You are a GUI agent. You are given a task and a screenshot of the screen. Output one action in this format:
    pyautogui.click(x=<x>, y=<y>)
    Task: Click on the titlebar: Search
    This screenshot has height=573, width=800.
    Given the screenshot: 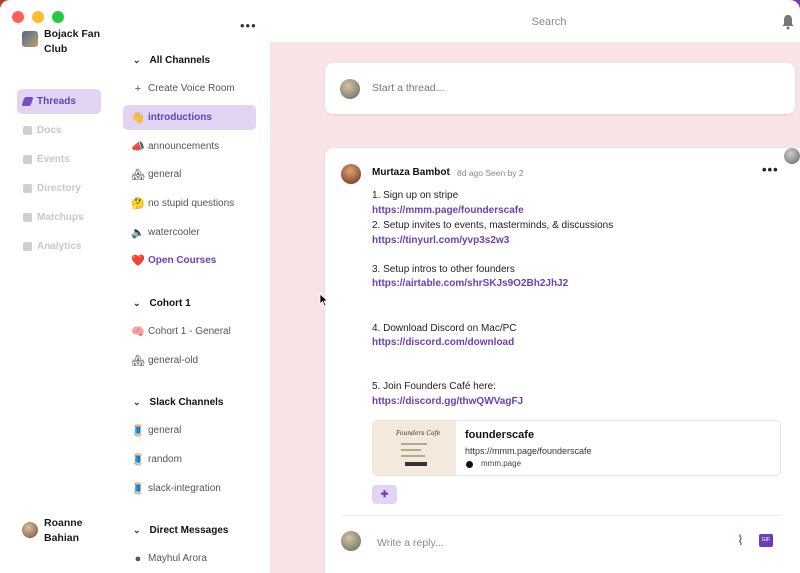 What is the action you would take?
    pyautogui.click(x=400, y=21)
    